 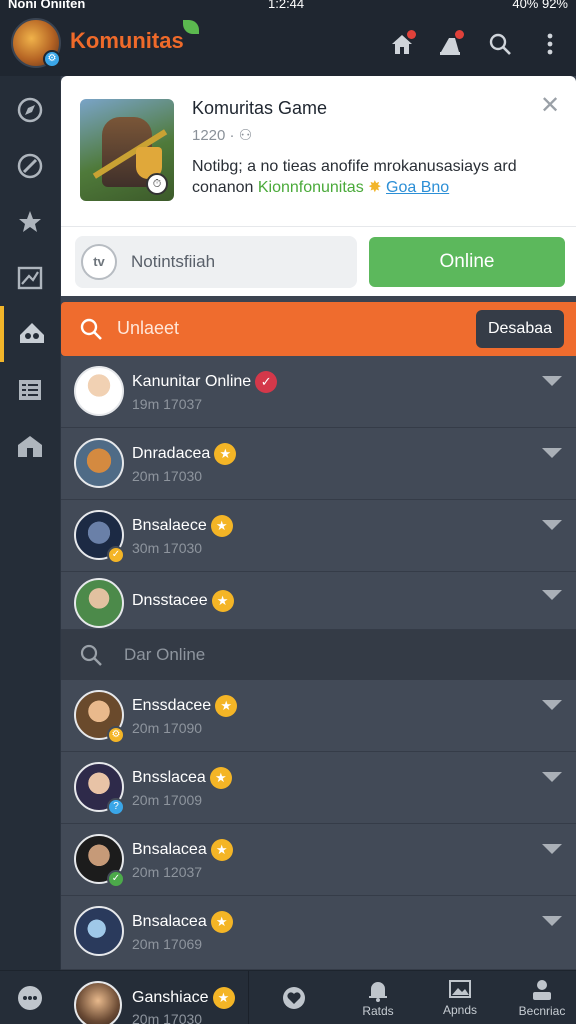 What do you see at coordinates (116, 807) in the screenshot?
I see `avatar-status-icon: ?` at bounding box center [116, 807].